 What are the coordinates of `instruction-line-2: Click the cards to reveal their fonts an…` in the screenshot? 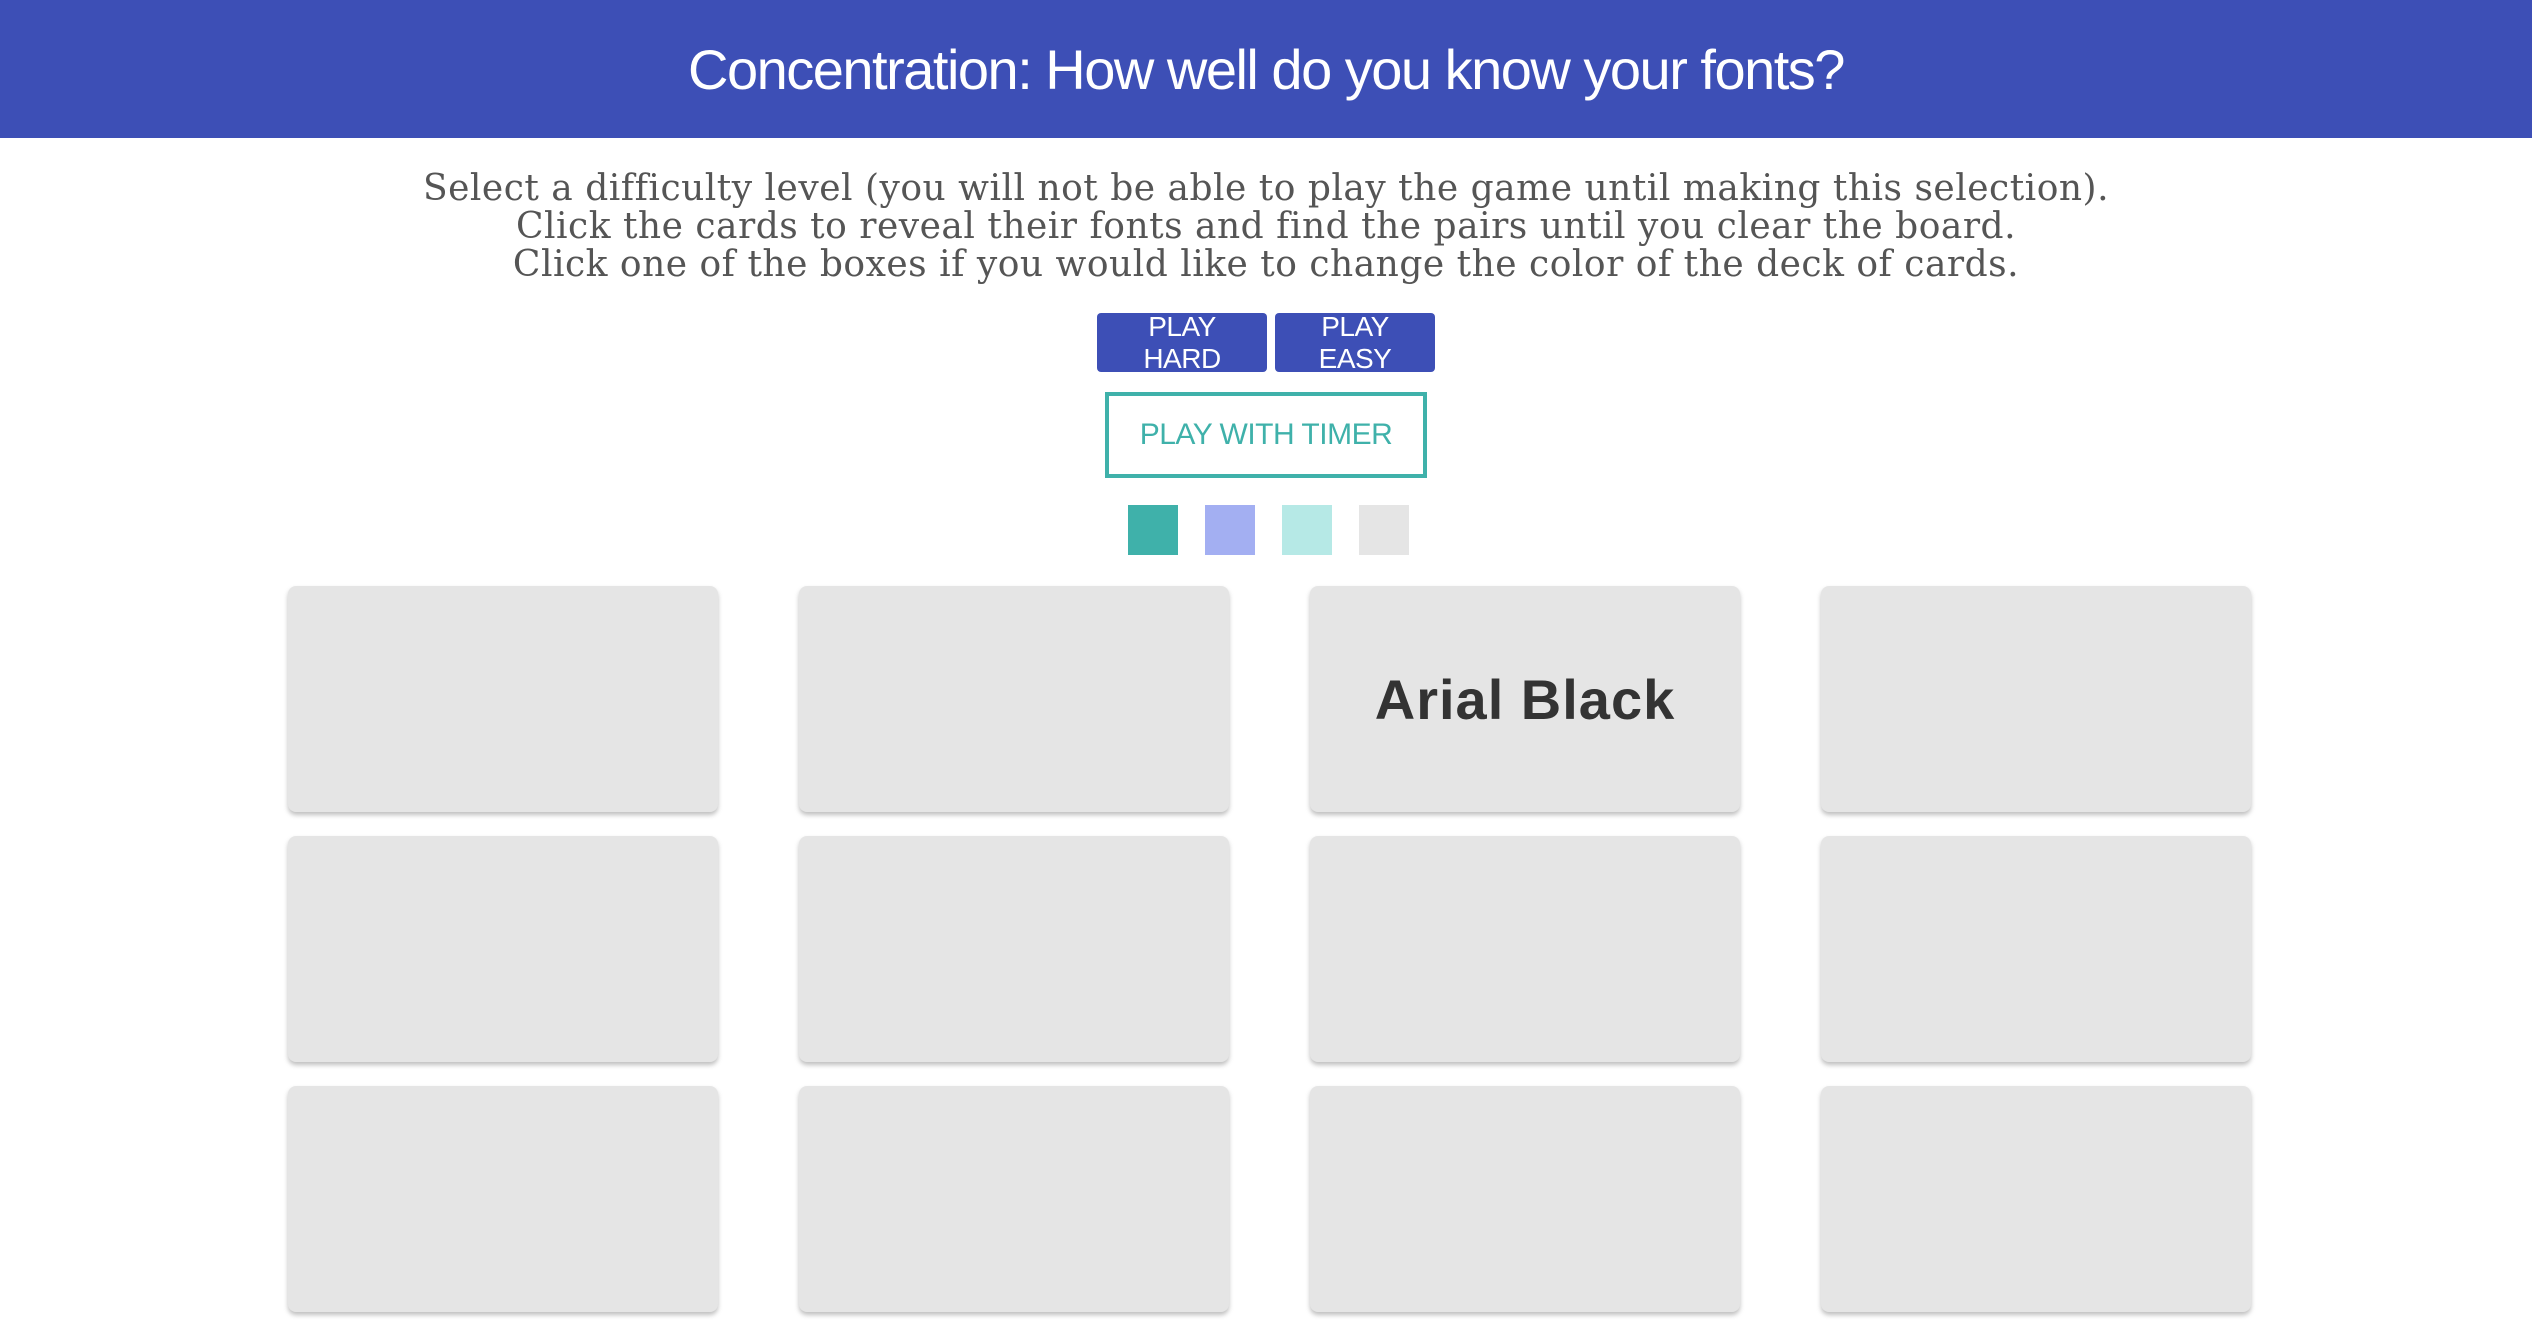 It's located at (1266, 226).